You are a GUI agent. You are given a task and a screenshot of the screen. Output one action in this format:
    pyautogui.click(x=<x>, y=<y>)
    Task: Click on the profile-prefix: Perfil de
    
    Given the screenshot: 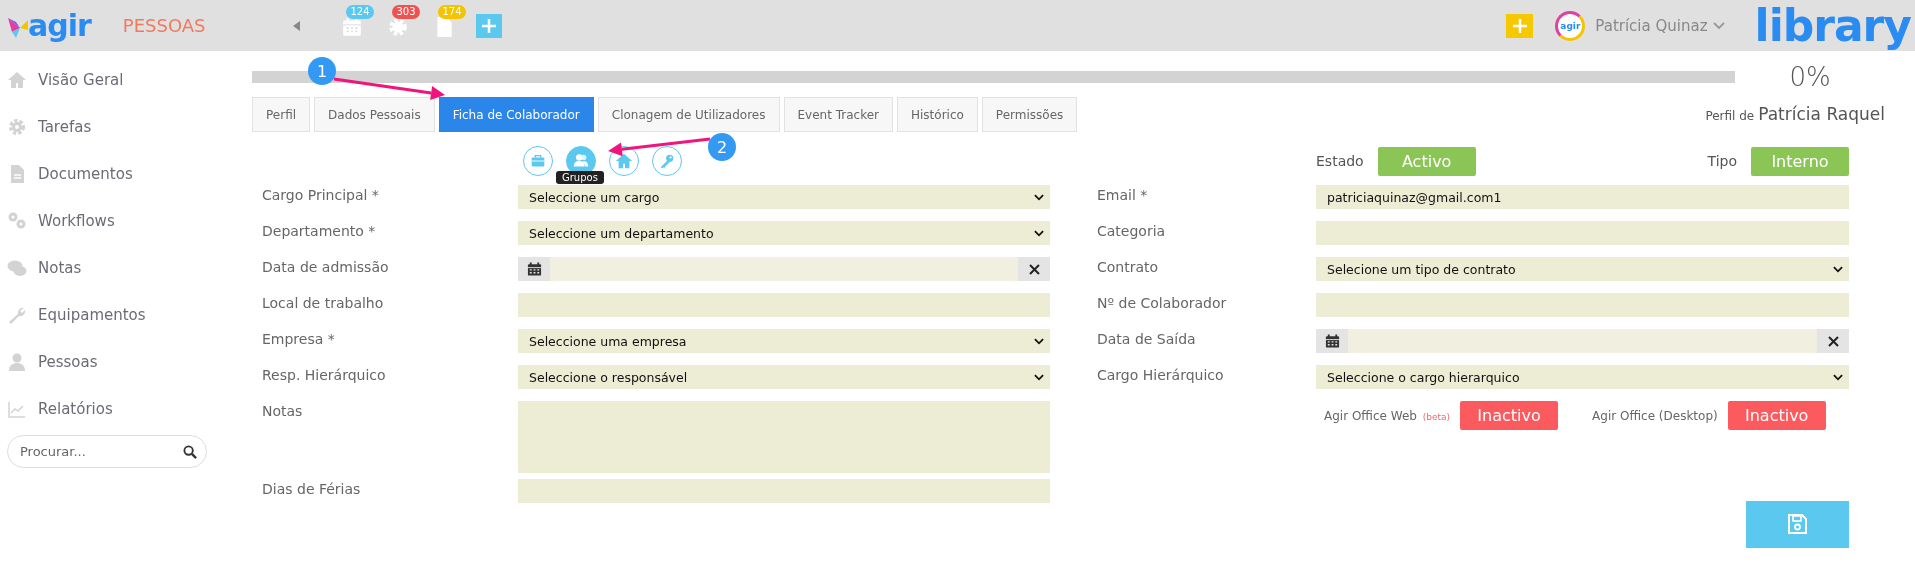 What is the action you would take?
    pyautogui.click(x=1730, y=115)
    